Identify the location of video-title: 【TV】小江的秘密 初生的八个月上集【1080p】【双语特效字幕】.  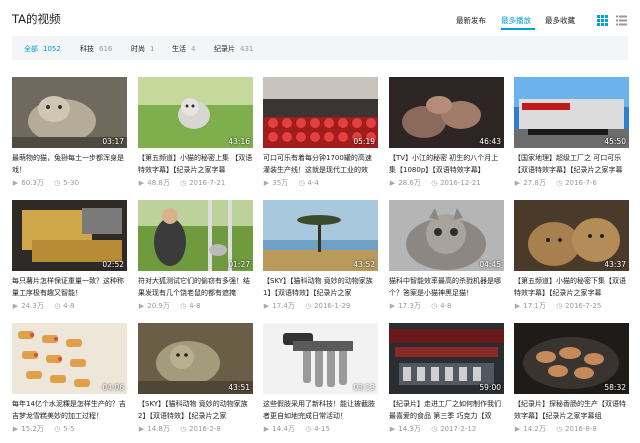
(446, 164).